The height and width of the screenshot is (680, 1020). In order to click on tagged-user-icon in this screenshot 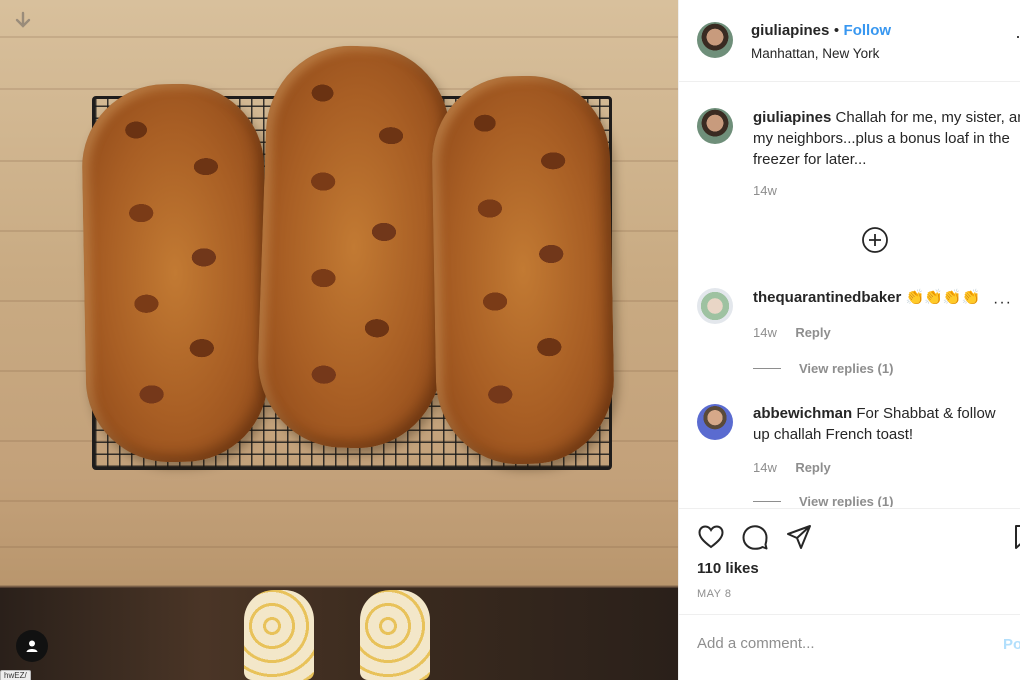, I will do `click(32, 646)`.